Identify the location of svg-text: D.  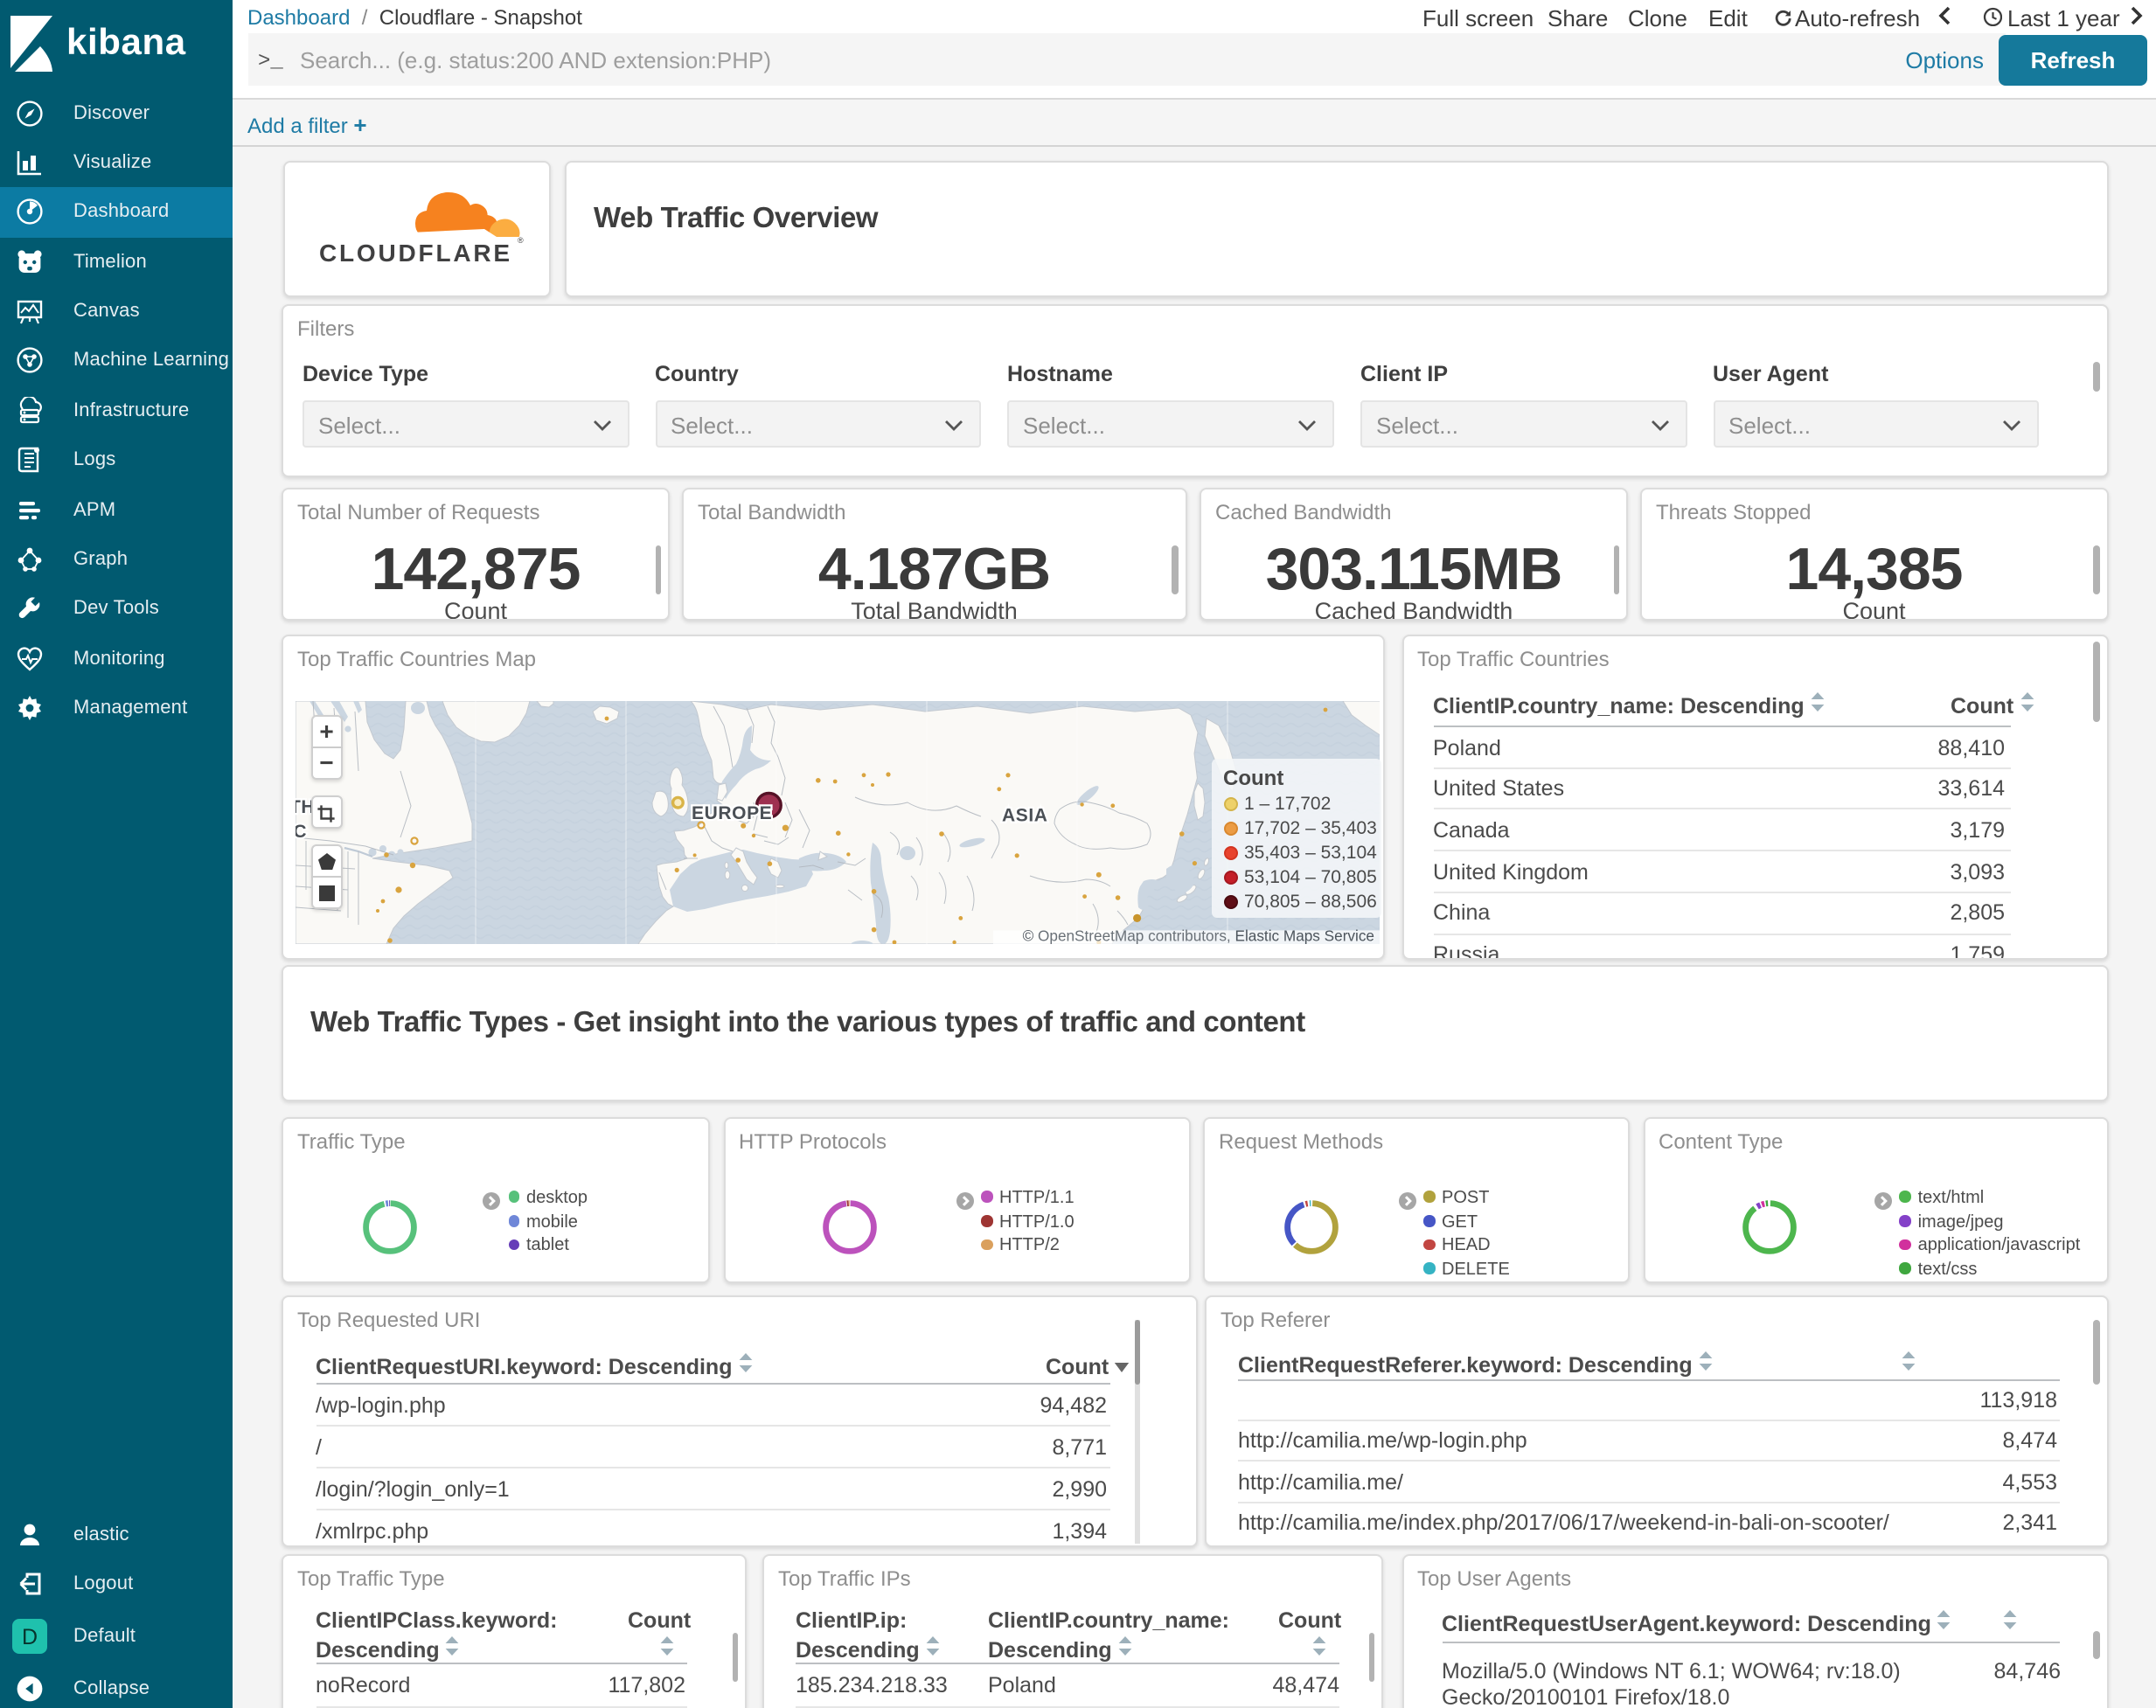
(30, 1638).